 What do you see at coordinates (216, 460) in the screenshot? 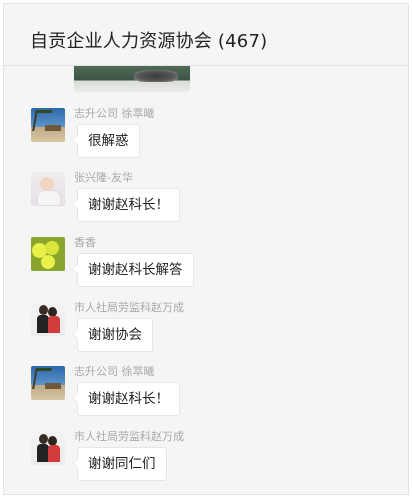
I see `chat-message: 市人社局劳监科赵万成 谢谢同仁们` at bounding box center [216, 460].